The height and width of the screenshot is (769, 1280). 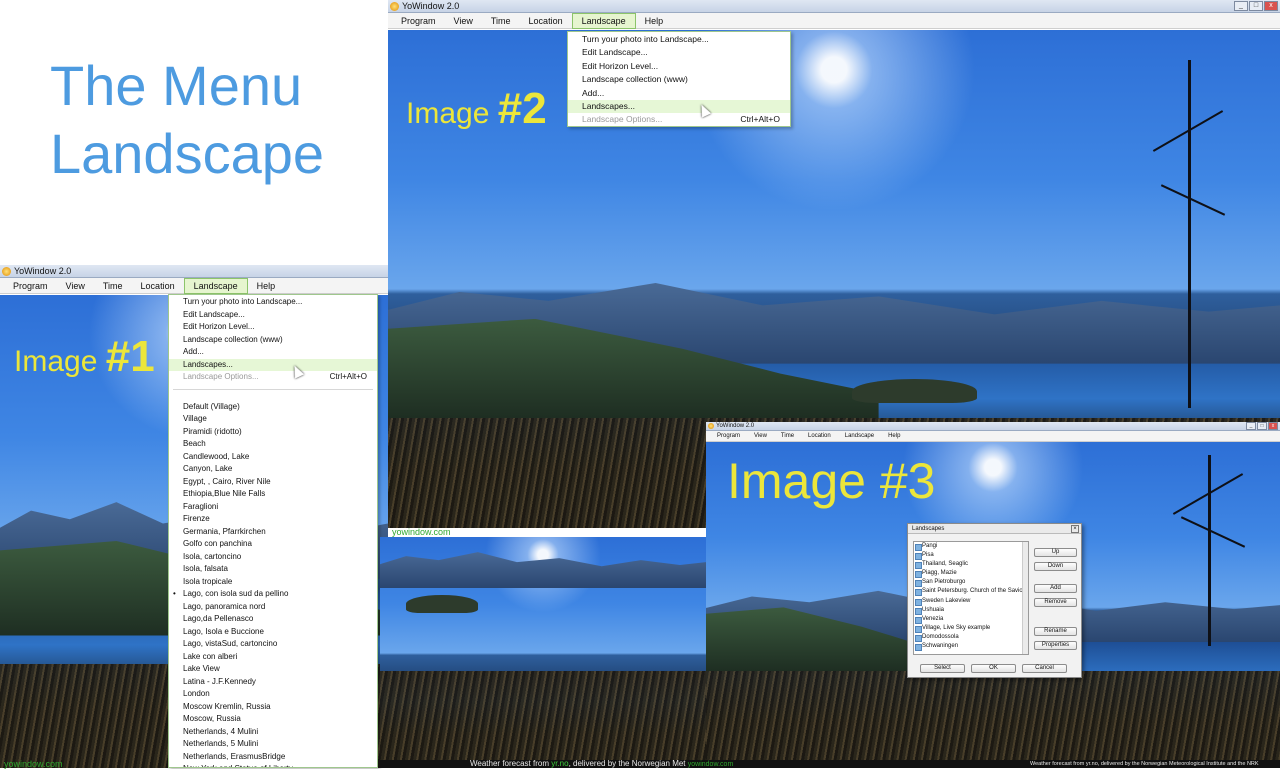 What do you see at coordinates (273, 544) in the screenshot?
I see `landscape-list-item: Golfo con panchina` at bounding box center [273, 544].